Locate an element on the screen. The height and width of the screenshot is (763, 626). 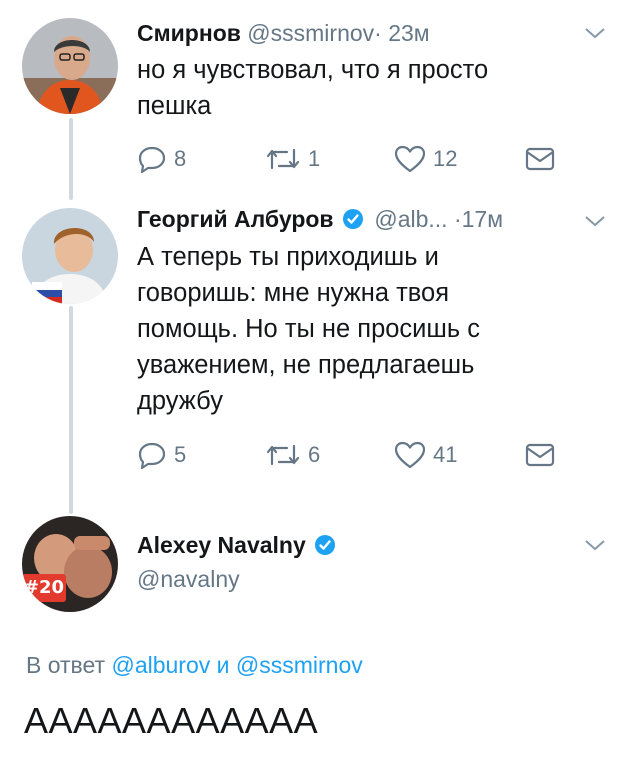
reply-mention-link: @alburov is located at coordinates (160, 665).